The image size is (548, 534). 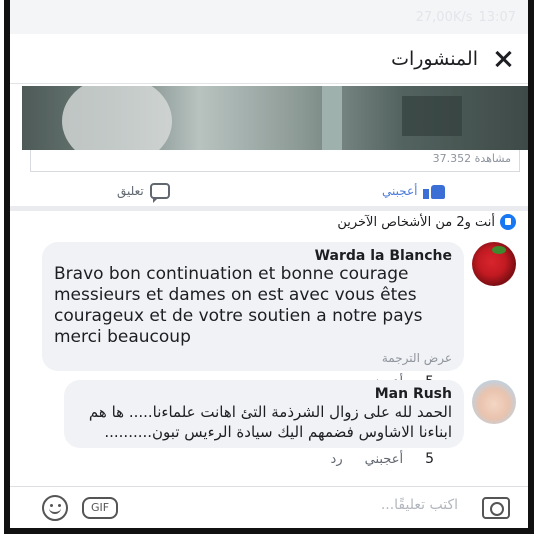 What do you see at coordinates (55, 508) in the screenshot?
I see `emoji-icon` at bounding box center [55, 508].